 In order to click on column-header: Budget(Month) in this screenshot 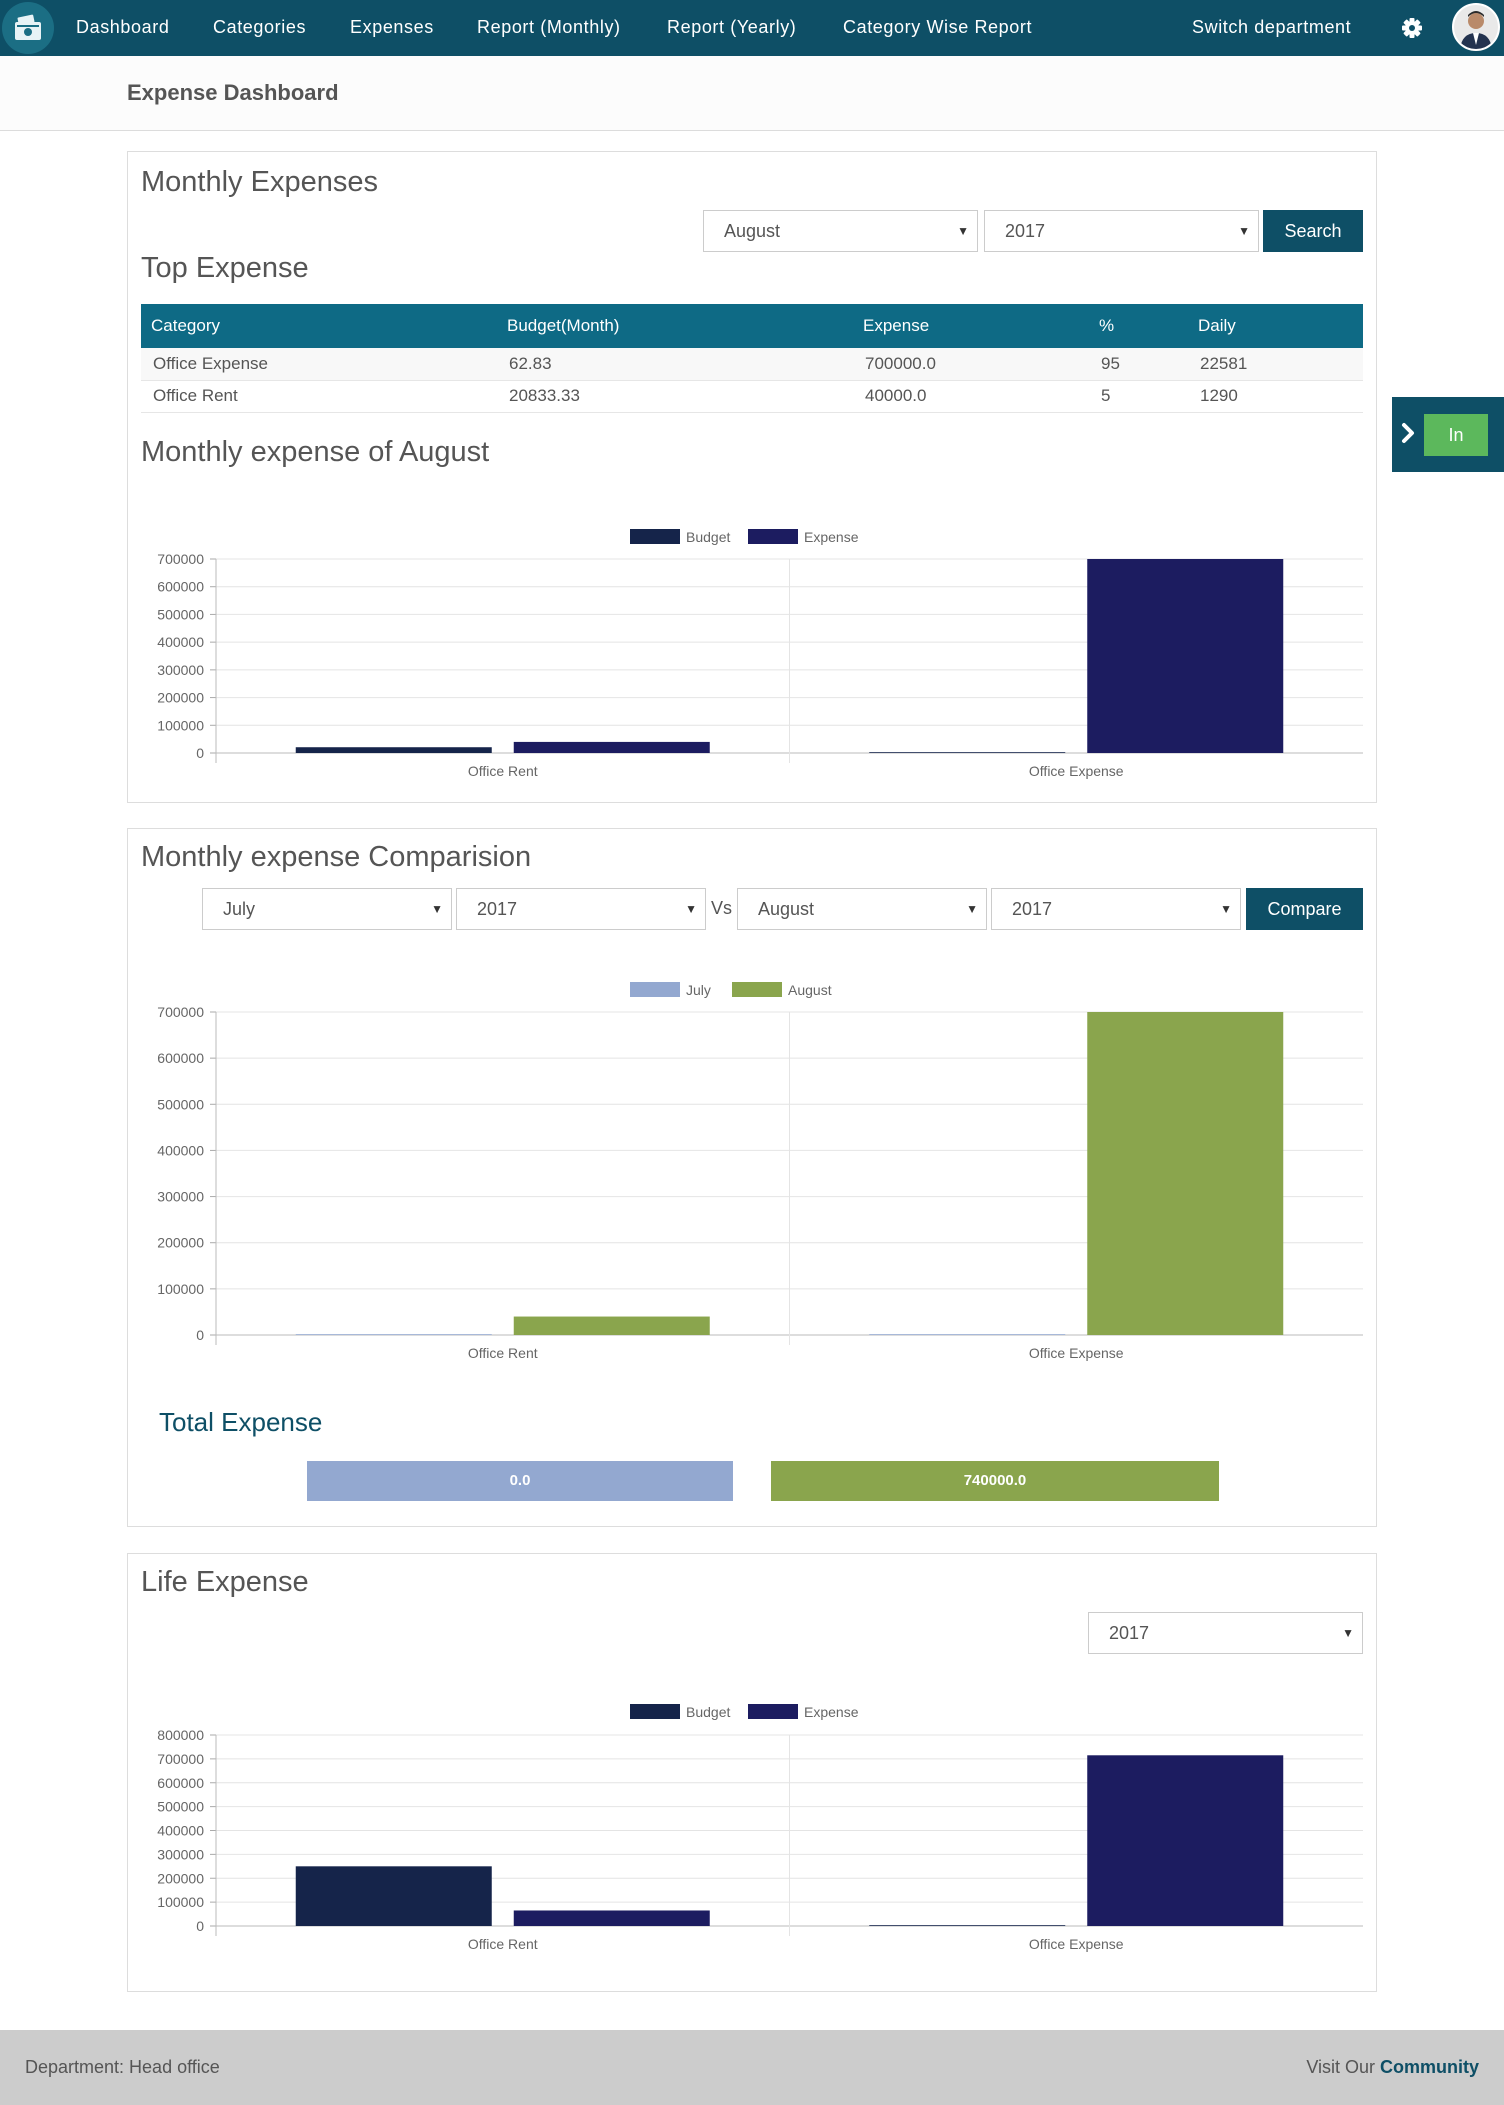, I will do `click(675, 326)`.